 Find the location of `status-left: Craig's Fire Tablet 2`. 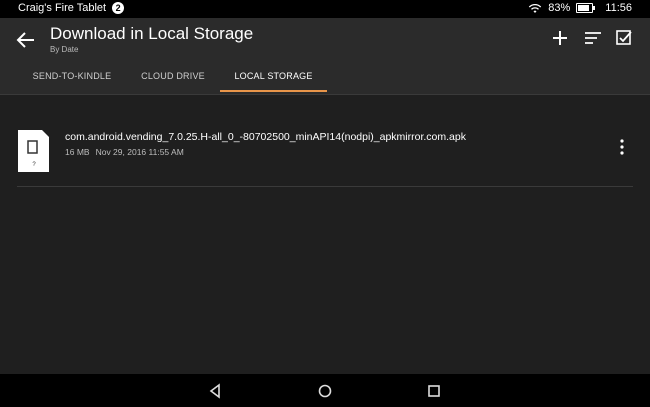

status-left: Craig's Fire Tablet 2 is located at coordinates (71, 8).